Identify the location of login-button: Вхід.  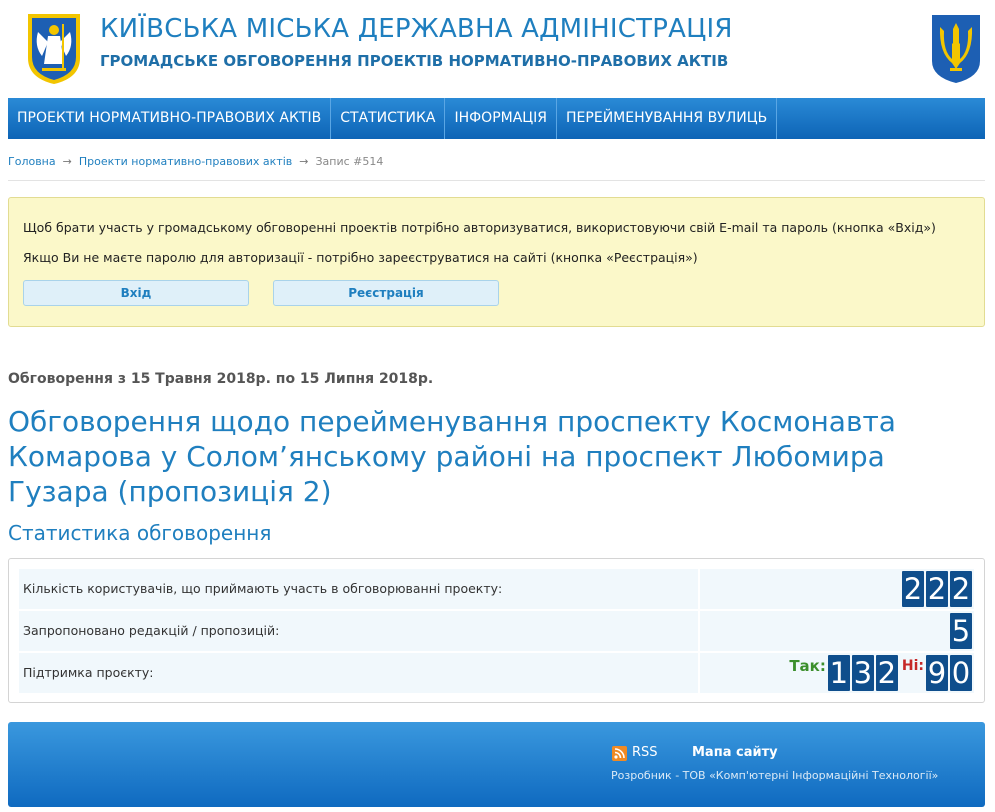
(136, 293).